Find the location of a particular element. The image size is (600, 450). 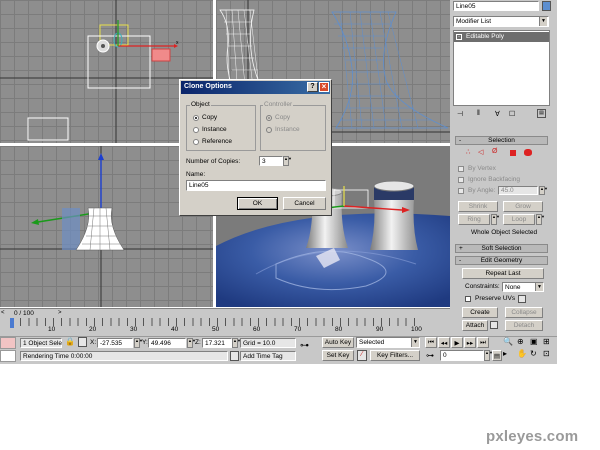

by-angle-field: 45.0 is located at coordinates (518, 190).